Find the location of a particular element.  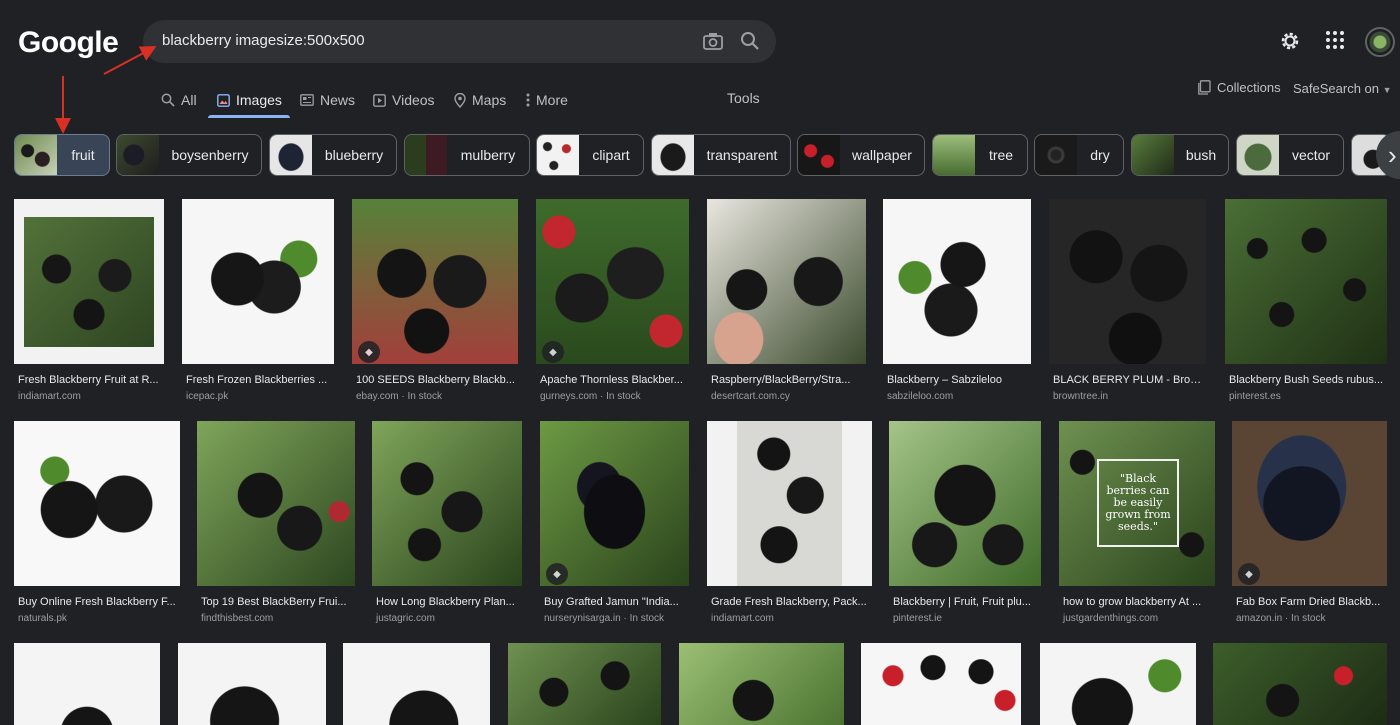

result-source: naturals.pk is located at coordinates (42, 618).